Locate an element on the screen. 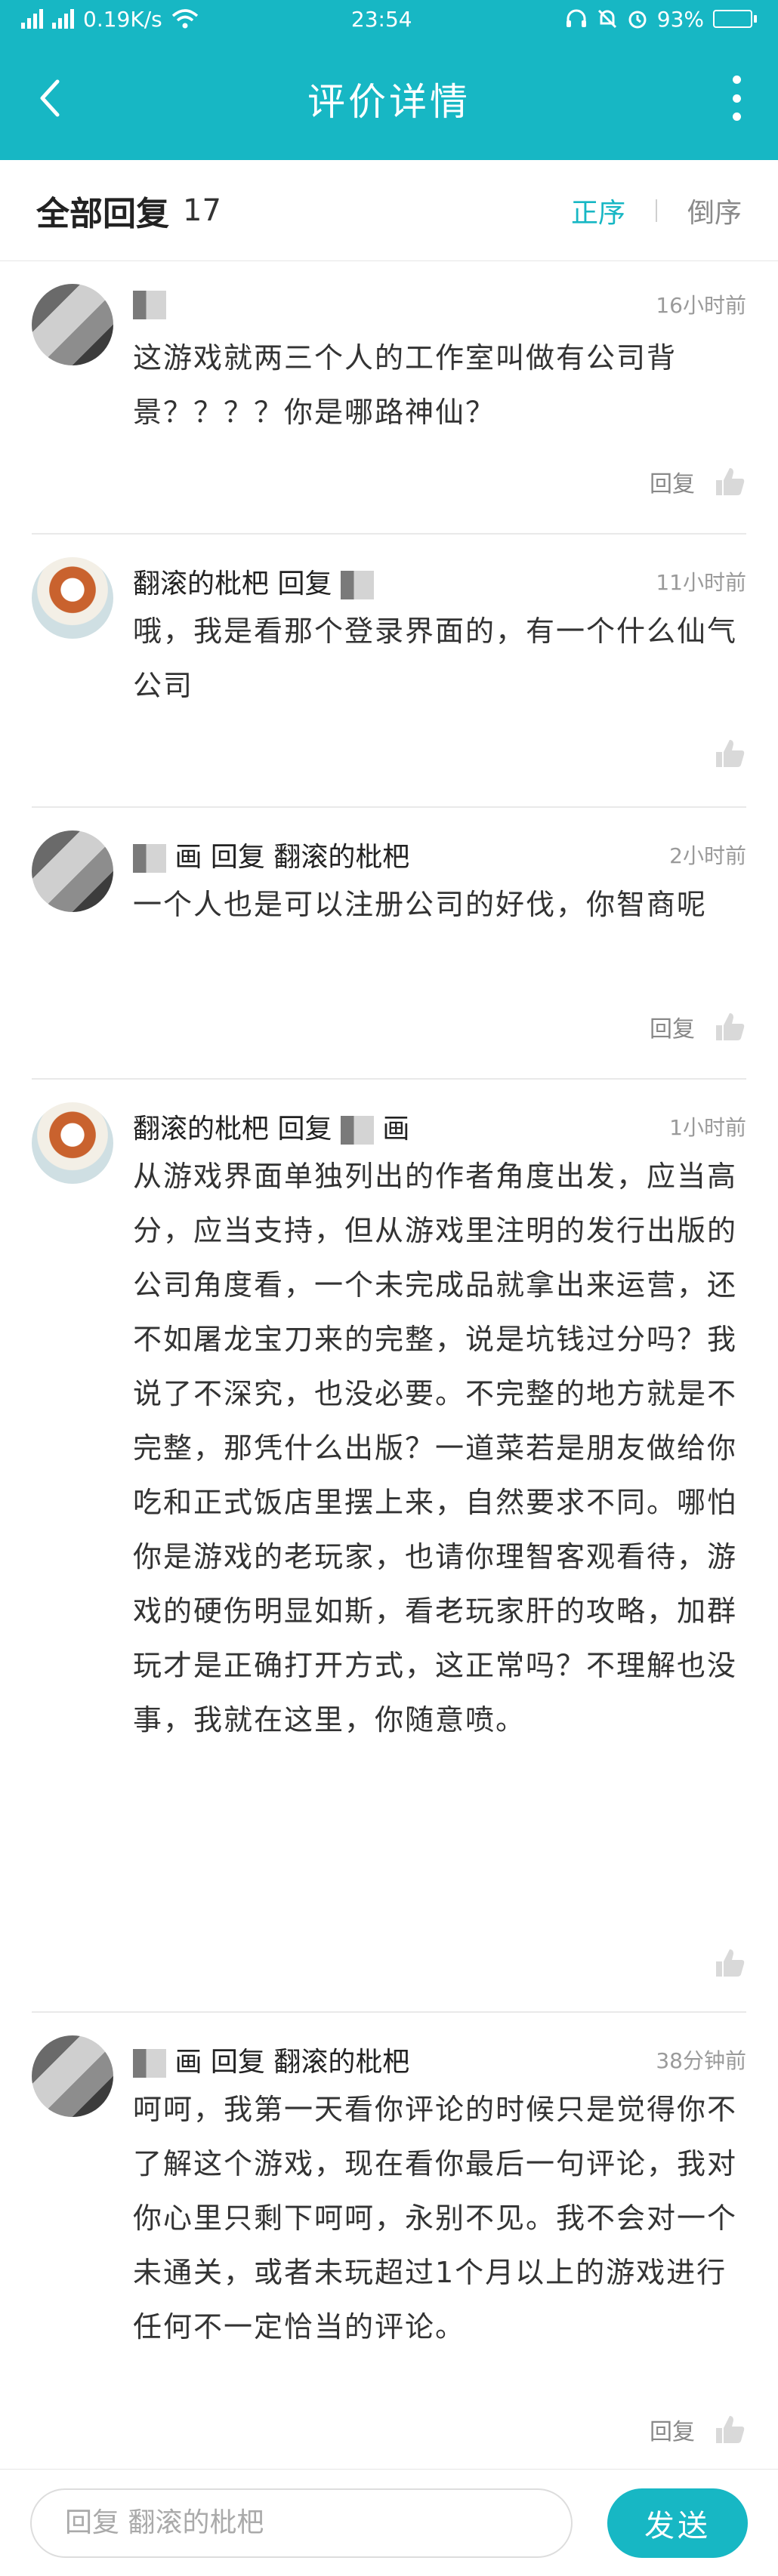  comment-text: 哦，我是看那个登录界面的，有一个什么仙气公司 is located at coordinates (436, 658).